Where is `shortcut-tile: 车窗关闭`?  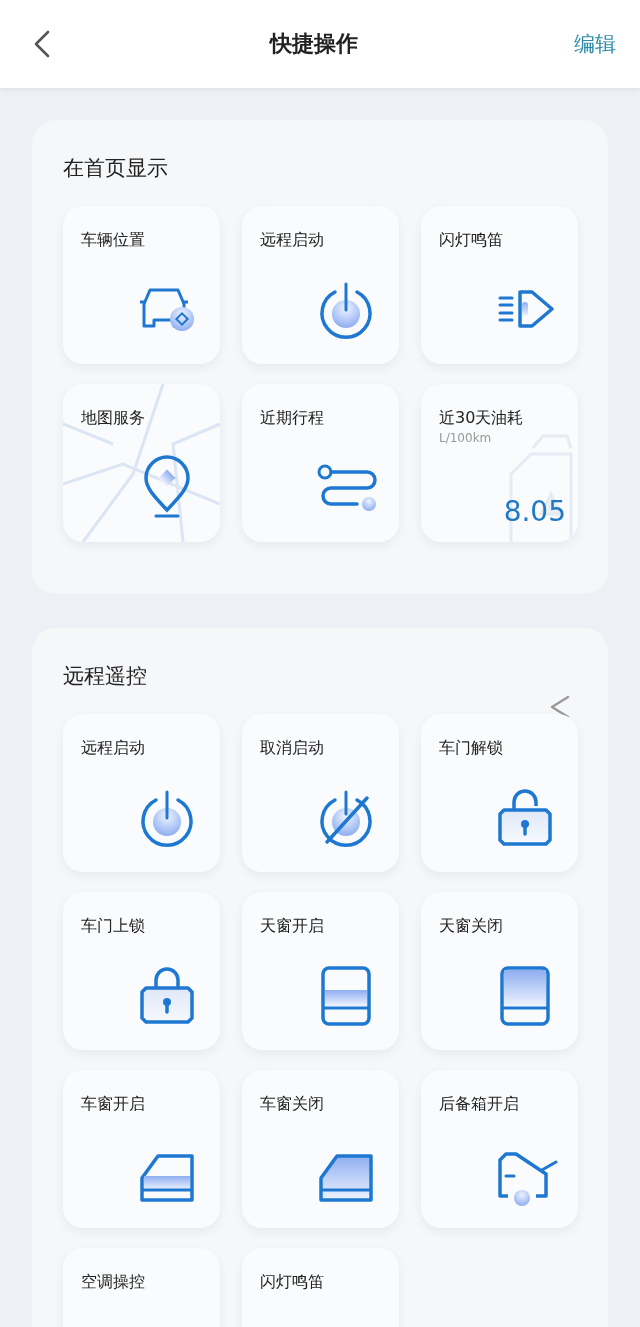
shortcut-tile: 车窗关闭 is located at coordinates (320, 1149).